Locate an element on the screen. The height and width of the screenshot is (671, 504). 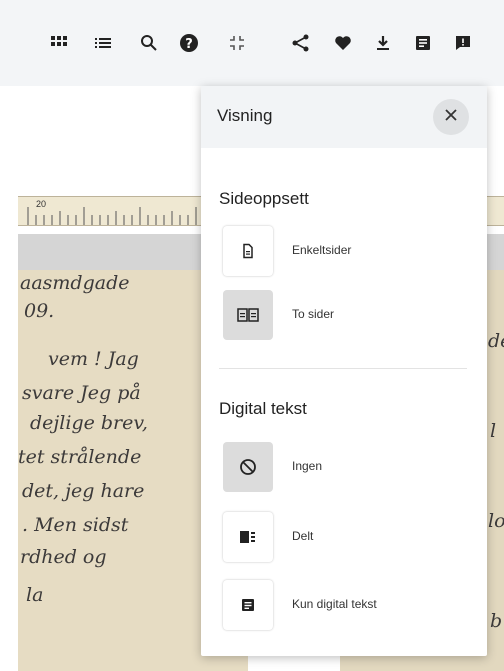
text-document-icon is located at coordinates (423, 43).